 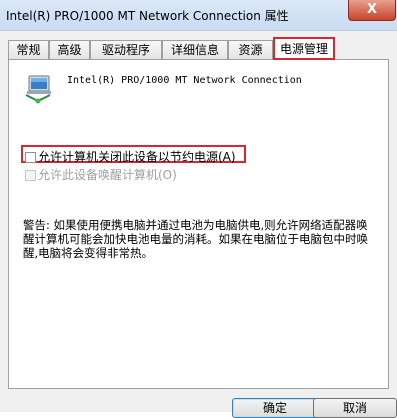 What do you see at coordinates (137, 157) in the screenshot?
I see `allow-power-off-label: 允许计算机关闭此设备以节约电源(A)` at bounding box center [137, 157].